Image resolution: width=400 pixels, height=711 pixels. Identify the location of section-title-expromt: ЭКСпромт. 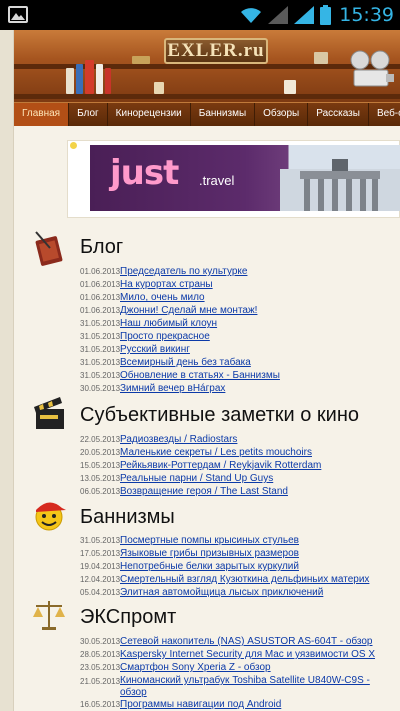
(128, 617).